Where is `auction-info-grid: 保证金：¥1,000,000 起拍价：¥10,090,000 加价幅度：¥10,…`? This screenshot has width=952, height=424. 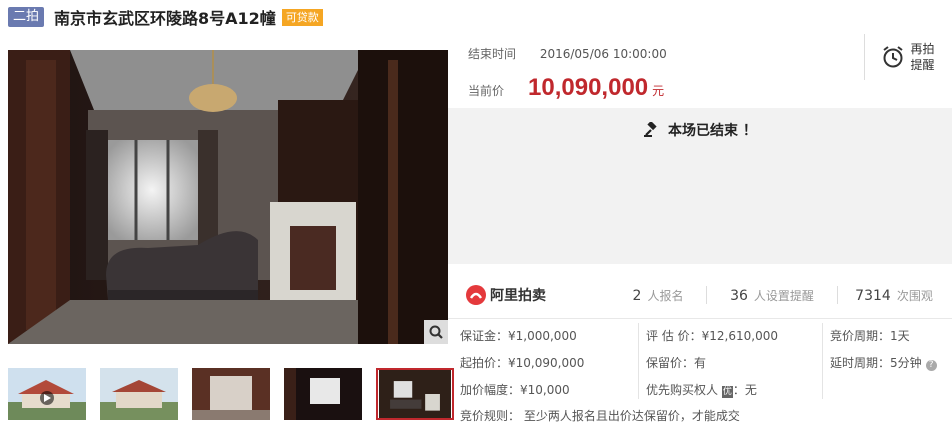
auction-info-grid: 保证金：¥1,000,000 起拍价：¥10,090,000 加价幅度：¥10,… is located at coordinates (700, 371).